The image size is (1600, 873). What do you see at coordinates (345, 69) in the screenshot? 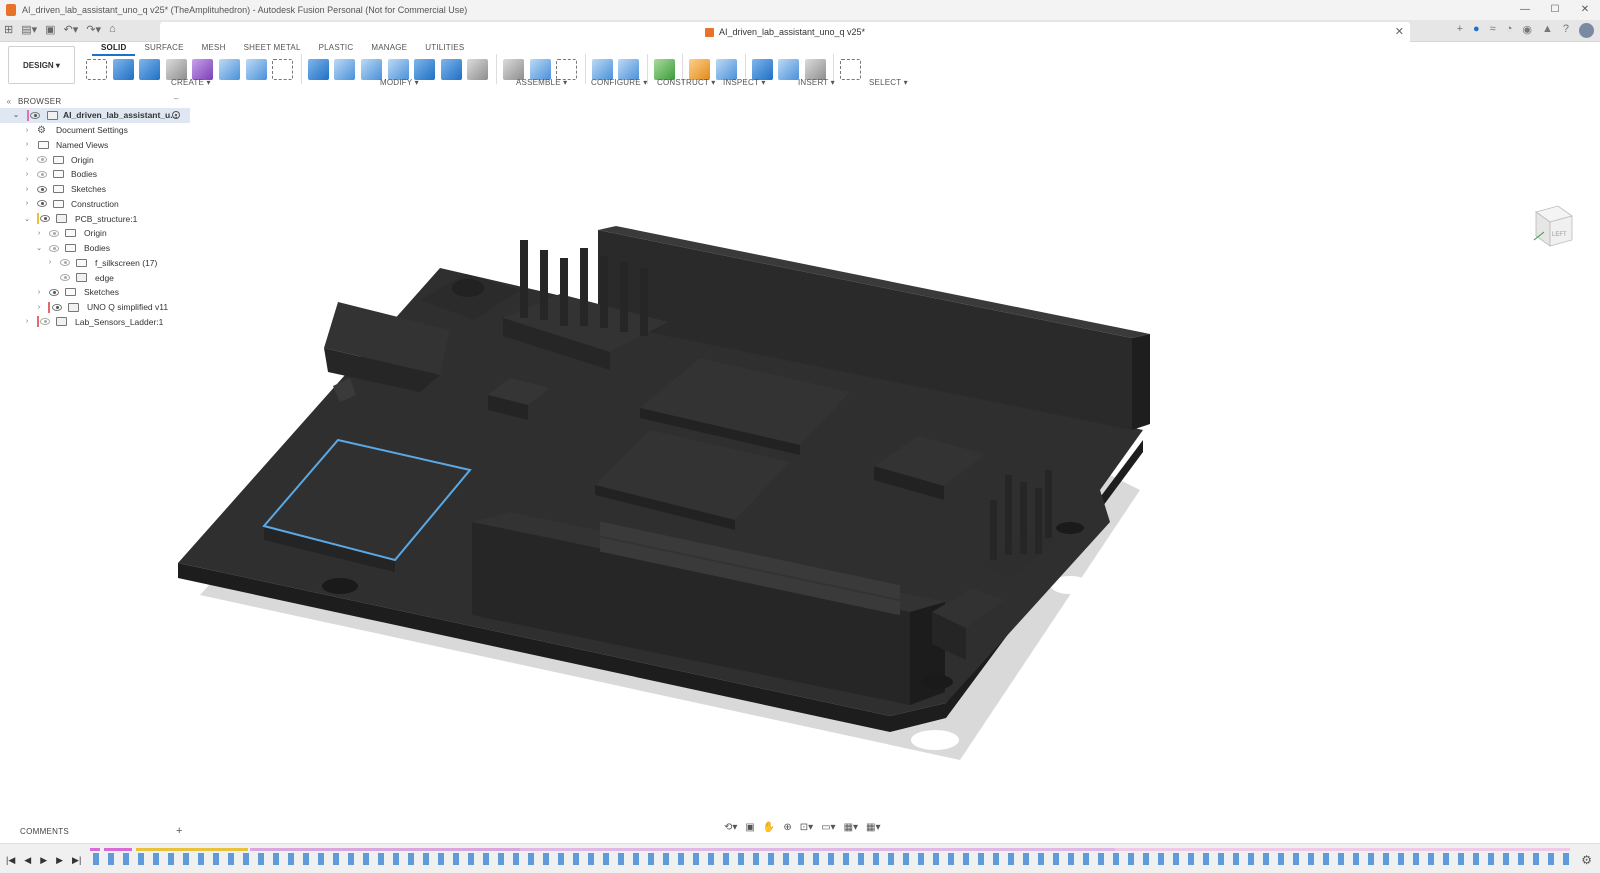
I see `fillet-icon` at bounding box center [345, 69].